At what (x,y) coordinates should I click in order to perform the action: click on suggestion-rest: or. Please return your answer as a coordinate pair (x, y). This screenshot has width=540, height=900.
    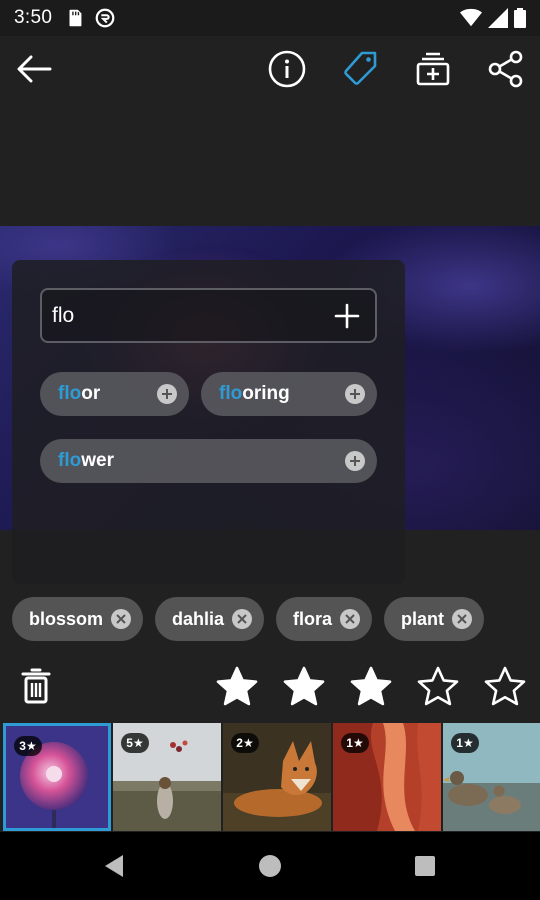
    Looking at the image, I should click on (91, 393).